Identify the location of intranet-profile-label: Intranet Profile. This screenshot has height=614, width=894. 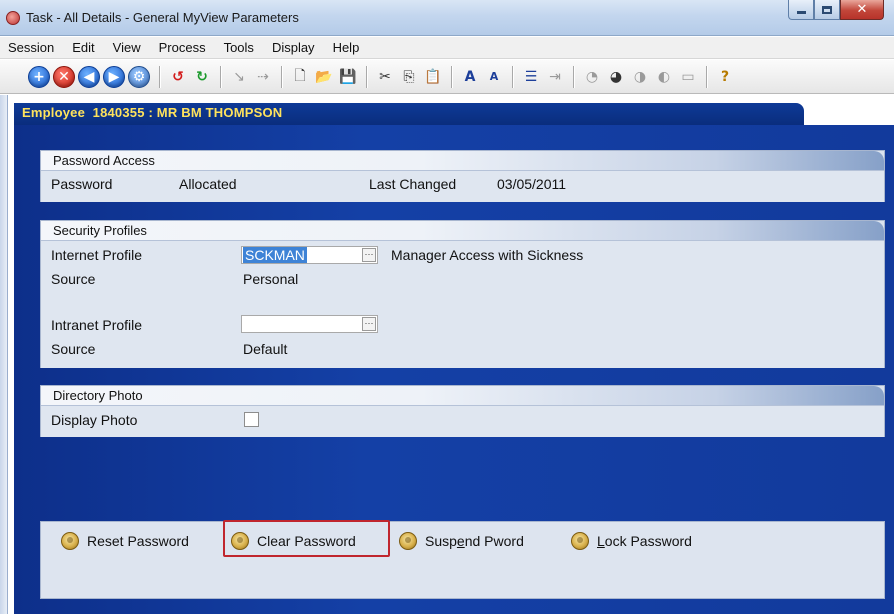
(97, 325).